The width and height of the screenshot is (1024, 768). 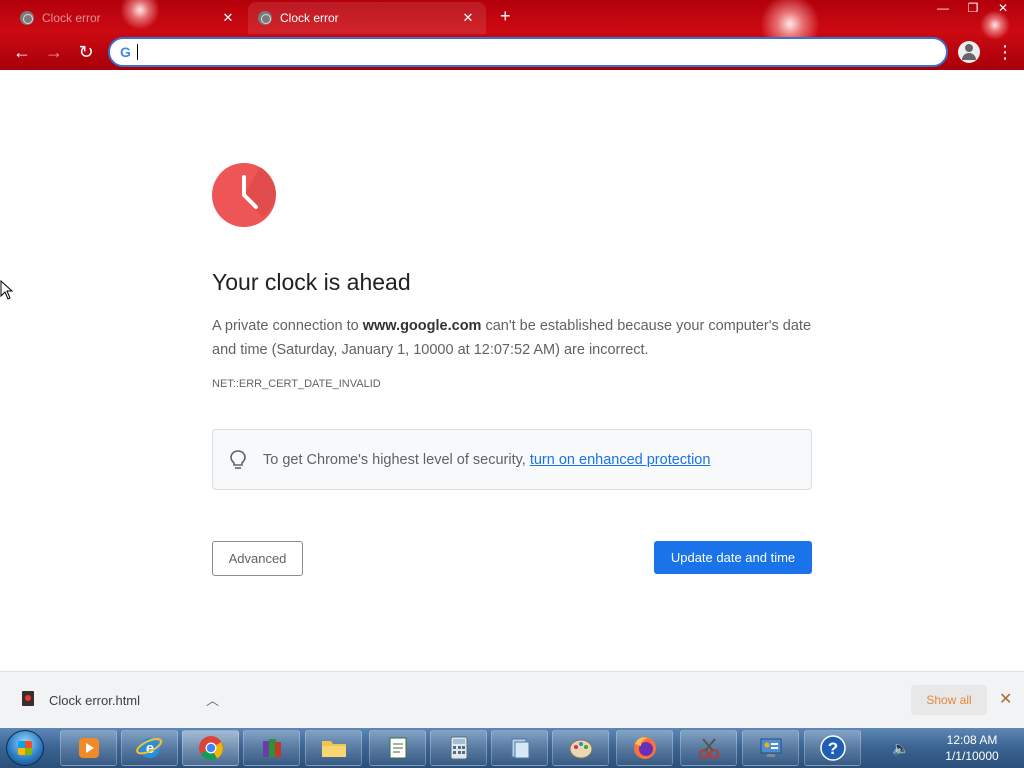 What do you see at coordinates (512, 699) in the screenshot?
I see `download-bar: Clock error.html ︿ Show all ✕` at bounding box center [512, 699].